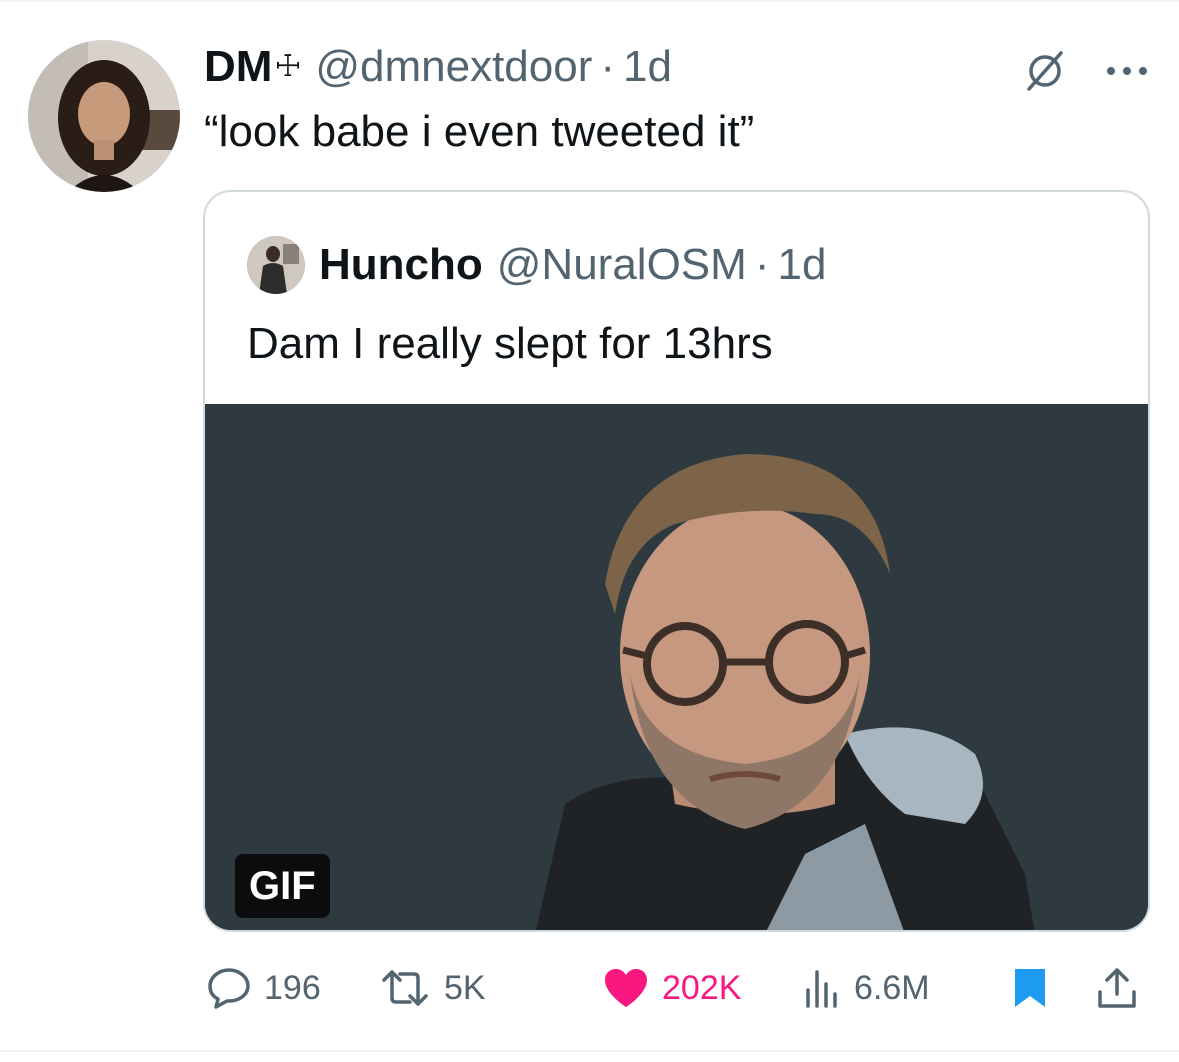  I want to click on avatar-photo, so click(104, 116).